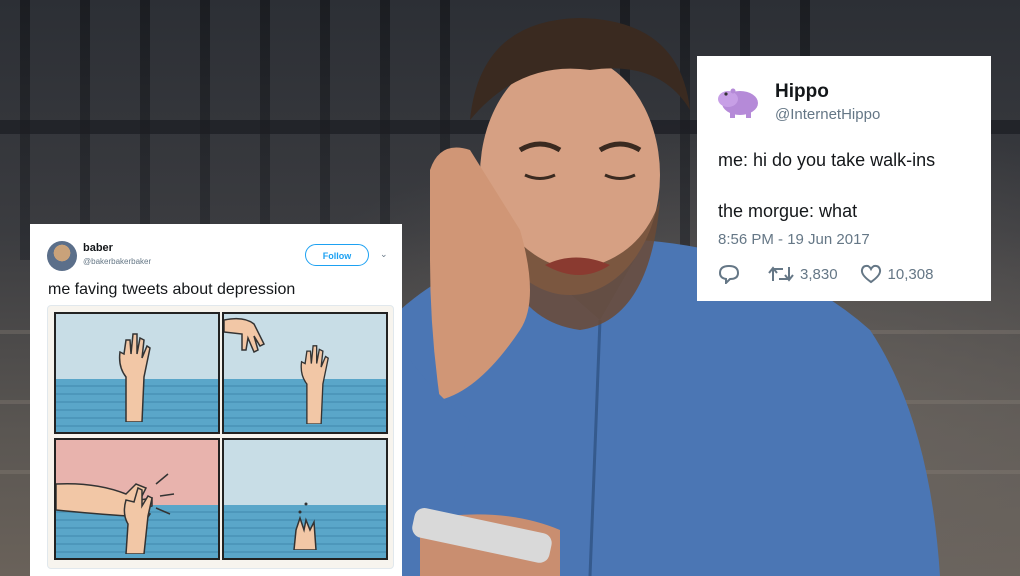  Describe the element at coordinates (729, 274) in the screenshot. I see `reply-icon` at that location.